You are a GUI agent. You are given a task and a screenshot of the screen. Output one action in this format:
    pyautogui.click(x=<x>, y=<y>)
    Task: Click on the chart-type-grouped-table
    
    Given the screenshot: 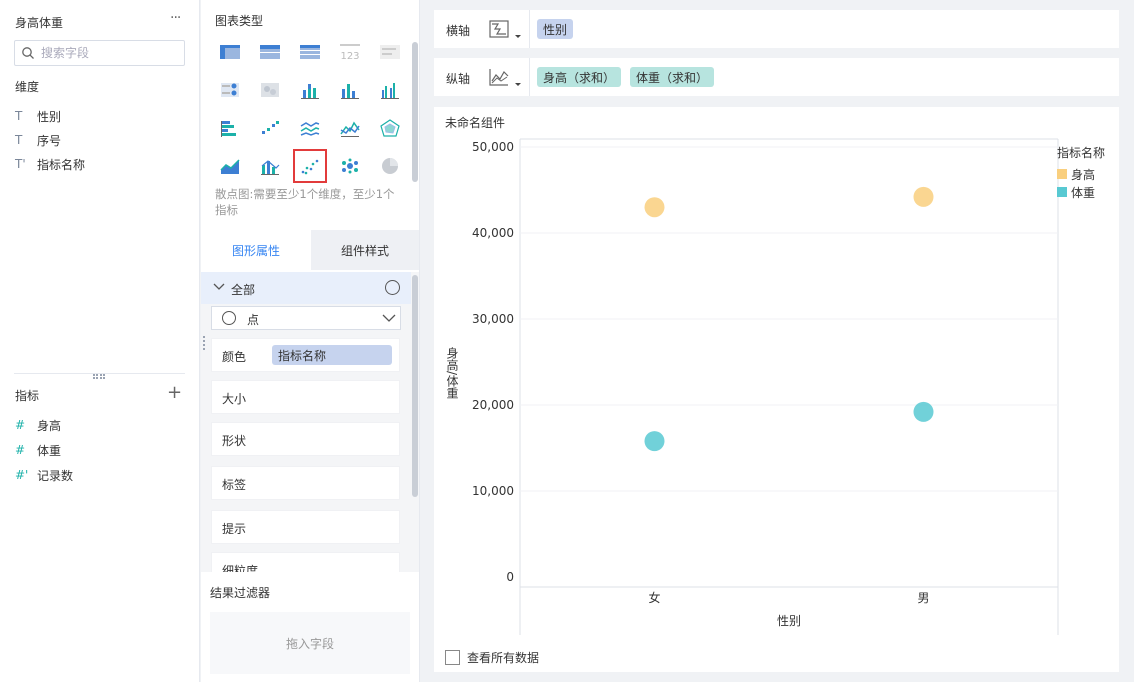 What is the action you would take?
    pyautogui.click(x=230, y=52)
    